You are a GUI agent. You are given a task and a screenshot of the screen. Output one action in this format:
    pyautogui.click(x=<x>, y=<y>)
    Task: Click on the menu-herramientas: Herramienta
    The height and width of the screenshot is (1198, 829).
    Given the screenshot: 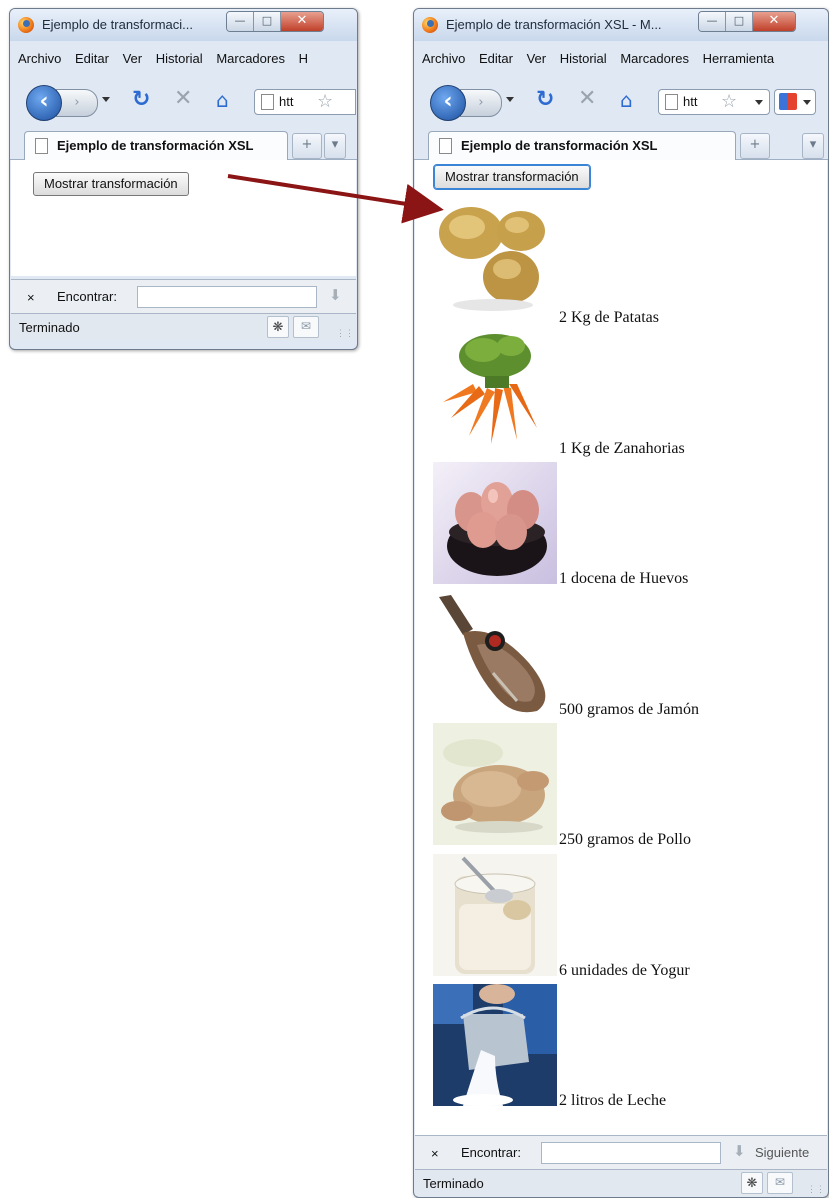 What is the action you would take?
    pyautogui.click(x=739, y=58)
    